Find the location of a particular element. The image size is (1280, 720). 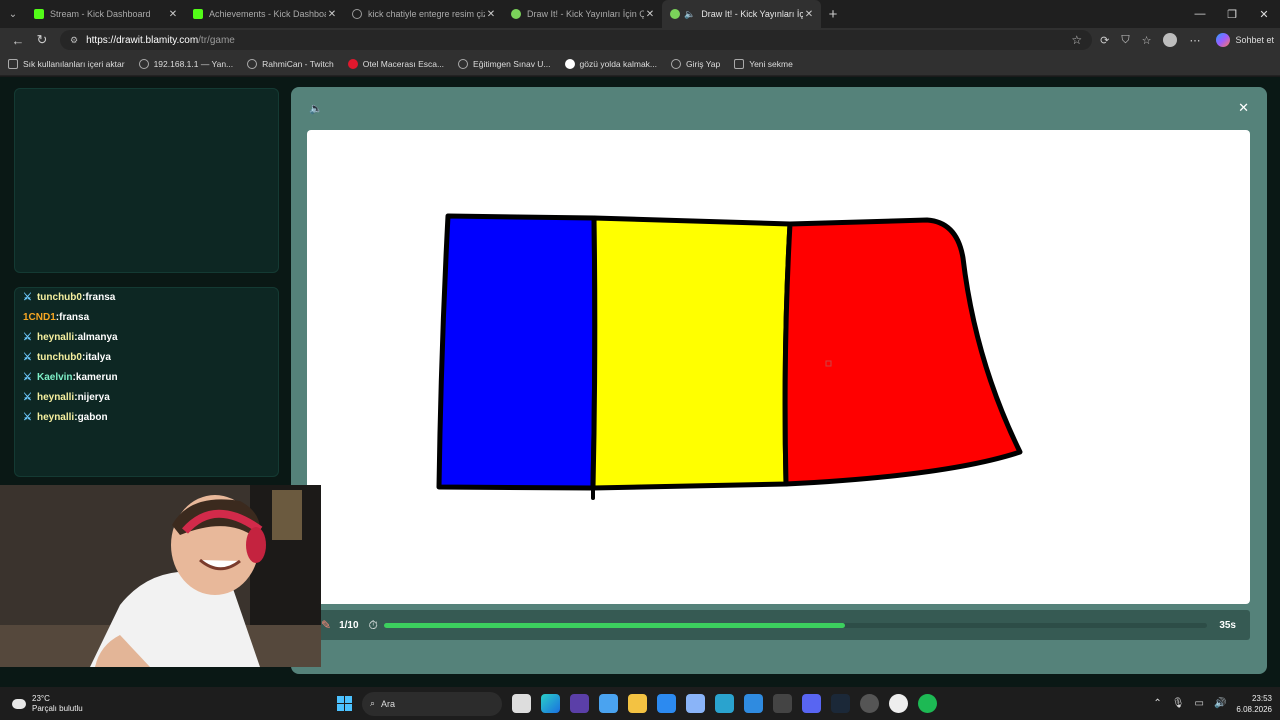

volume-icon: 🔊 is located at coordinates (1220, 703).